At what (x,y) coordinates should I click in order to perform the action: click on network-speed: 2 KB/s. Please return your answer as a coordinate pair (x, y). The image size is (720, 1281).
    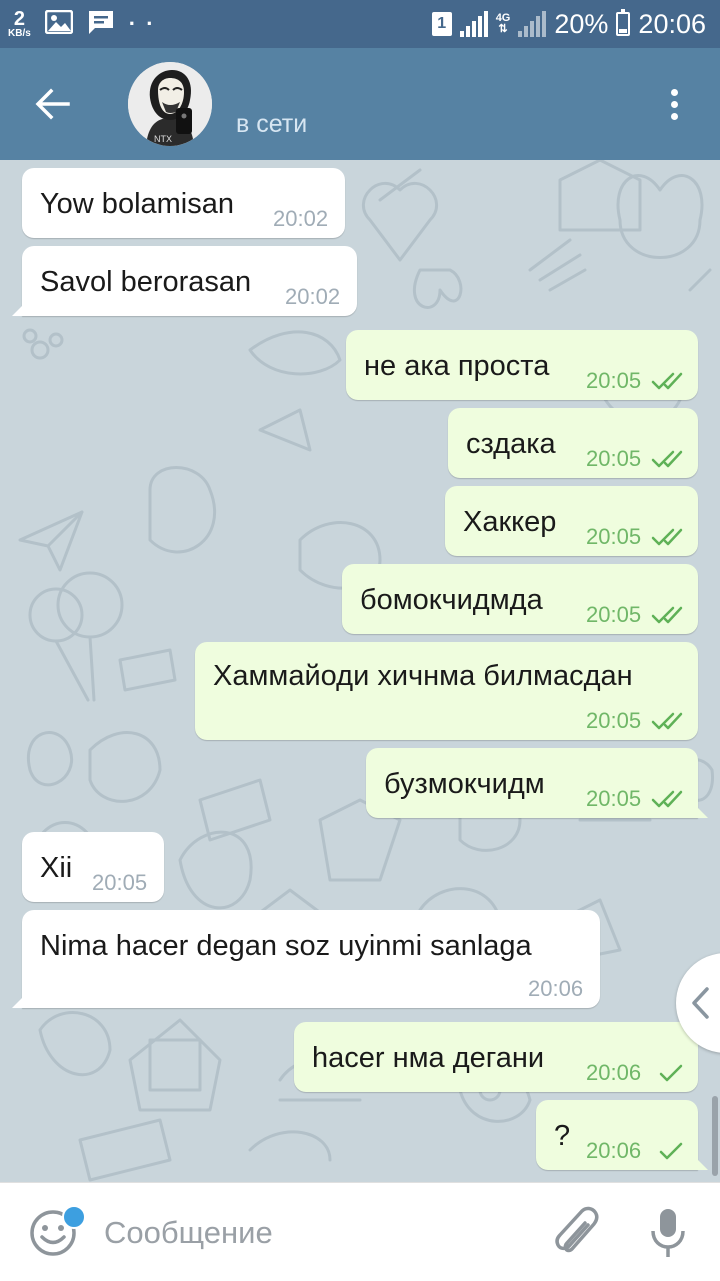
    Looking at the image, I should click on (19, 24).